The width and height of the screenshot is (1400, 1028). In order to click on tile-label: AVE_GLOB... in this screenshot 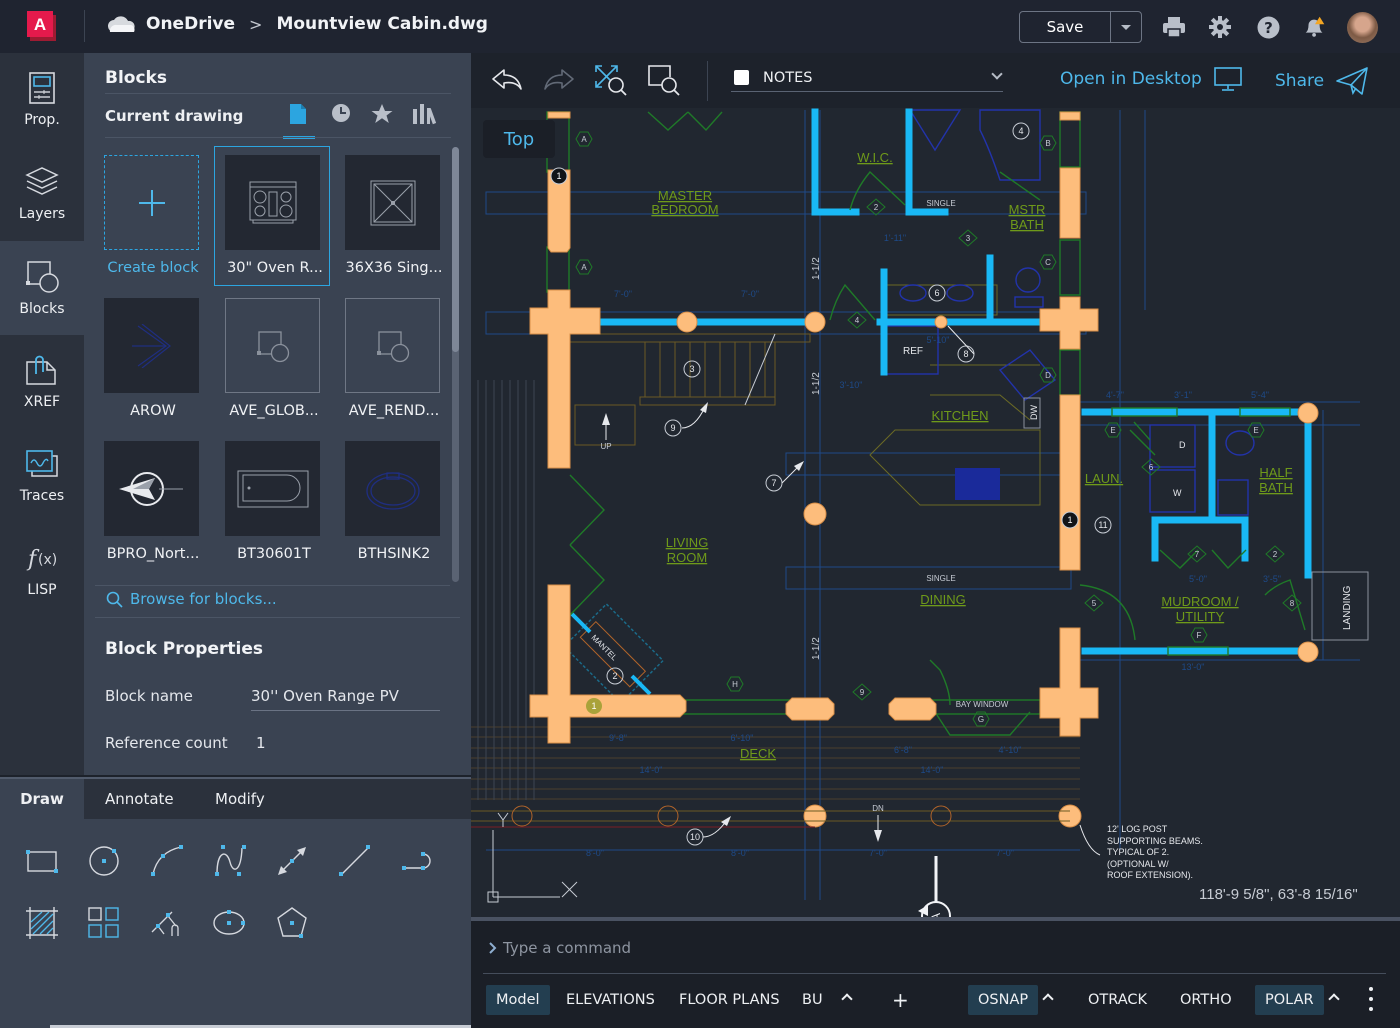, I will do `click(274, 411)`.